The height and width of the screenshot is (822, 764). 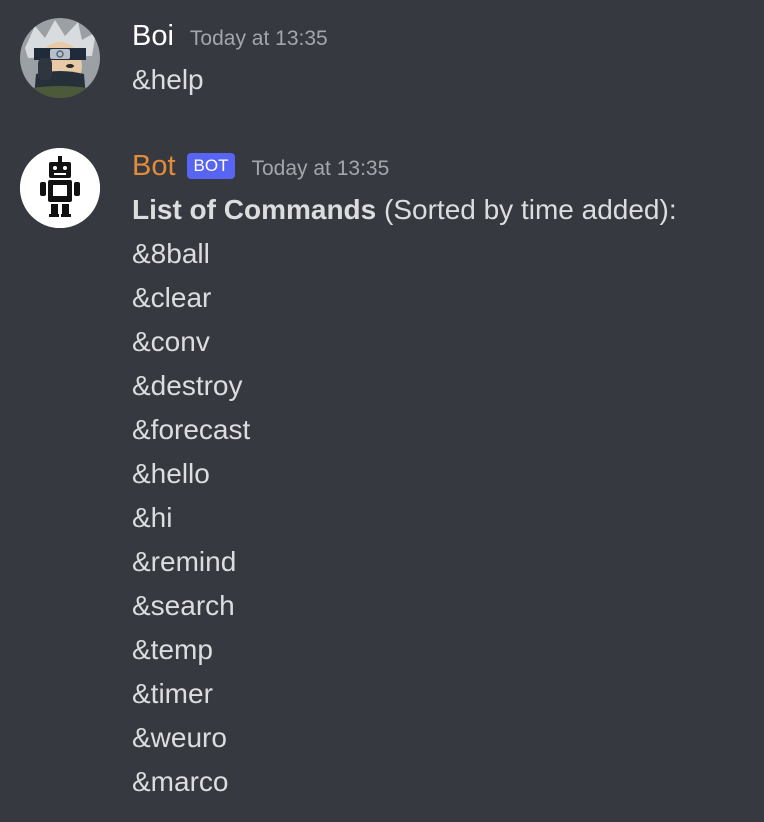 What do you see at coordinates (153, 36) in the screenshot?
I see `username: Boi` at bounding box center [153, 36].